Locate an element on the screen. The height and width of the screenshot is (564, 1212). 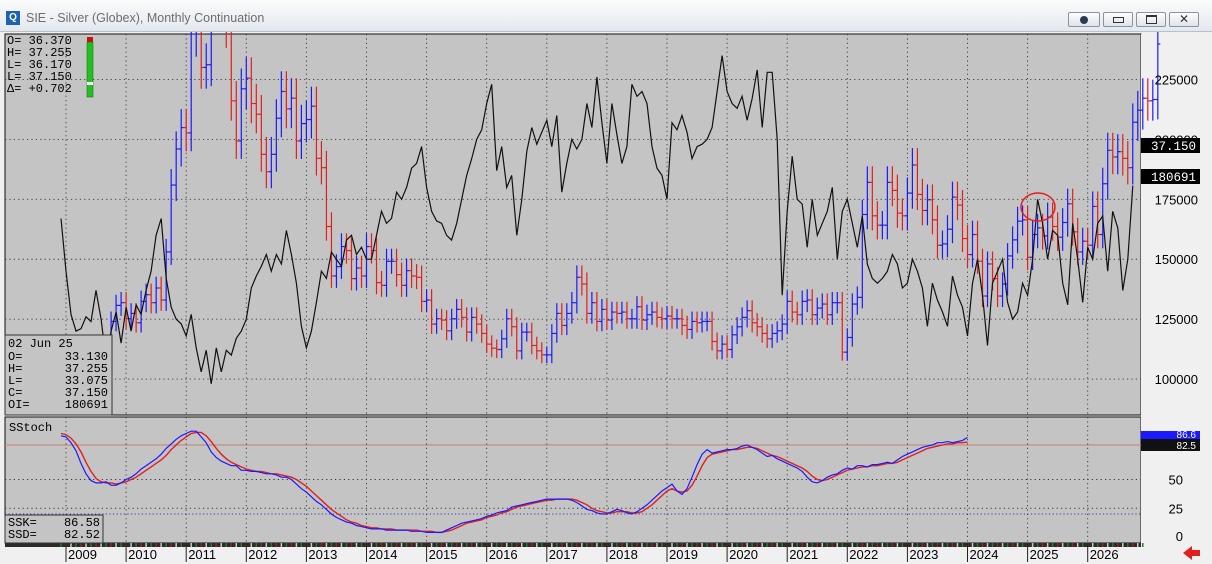
year-label: 2017 is located at coordinates (563, 554).